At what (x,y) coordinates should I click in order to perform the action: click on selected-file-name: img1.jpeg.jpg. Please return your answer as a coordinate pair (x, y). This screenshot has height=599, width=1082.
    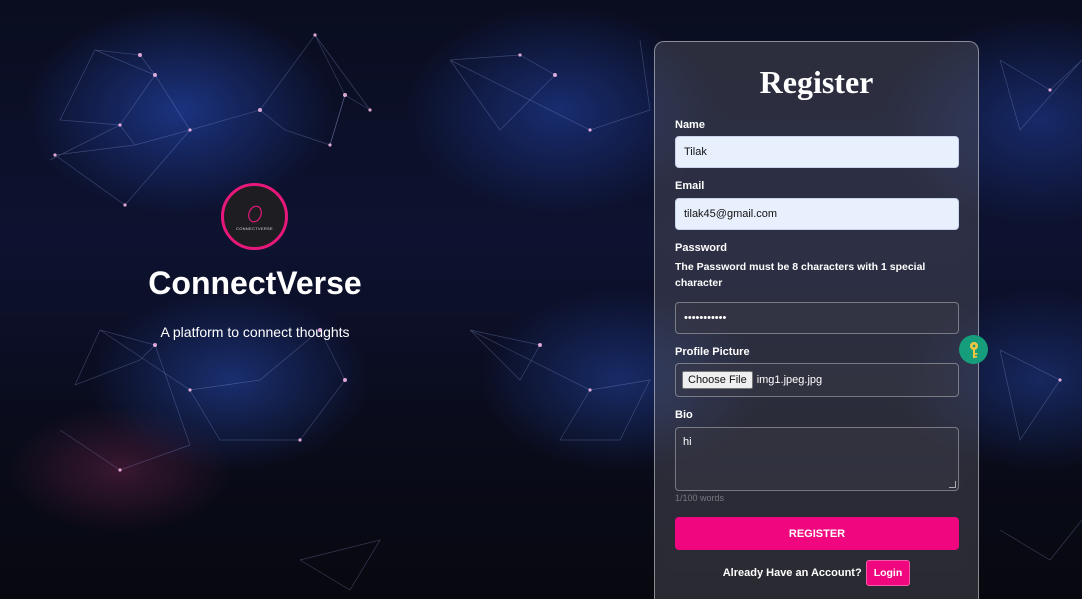
    Looking at the image, I should click on (789, 380).